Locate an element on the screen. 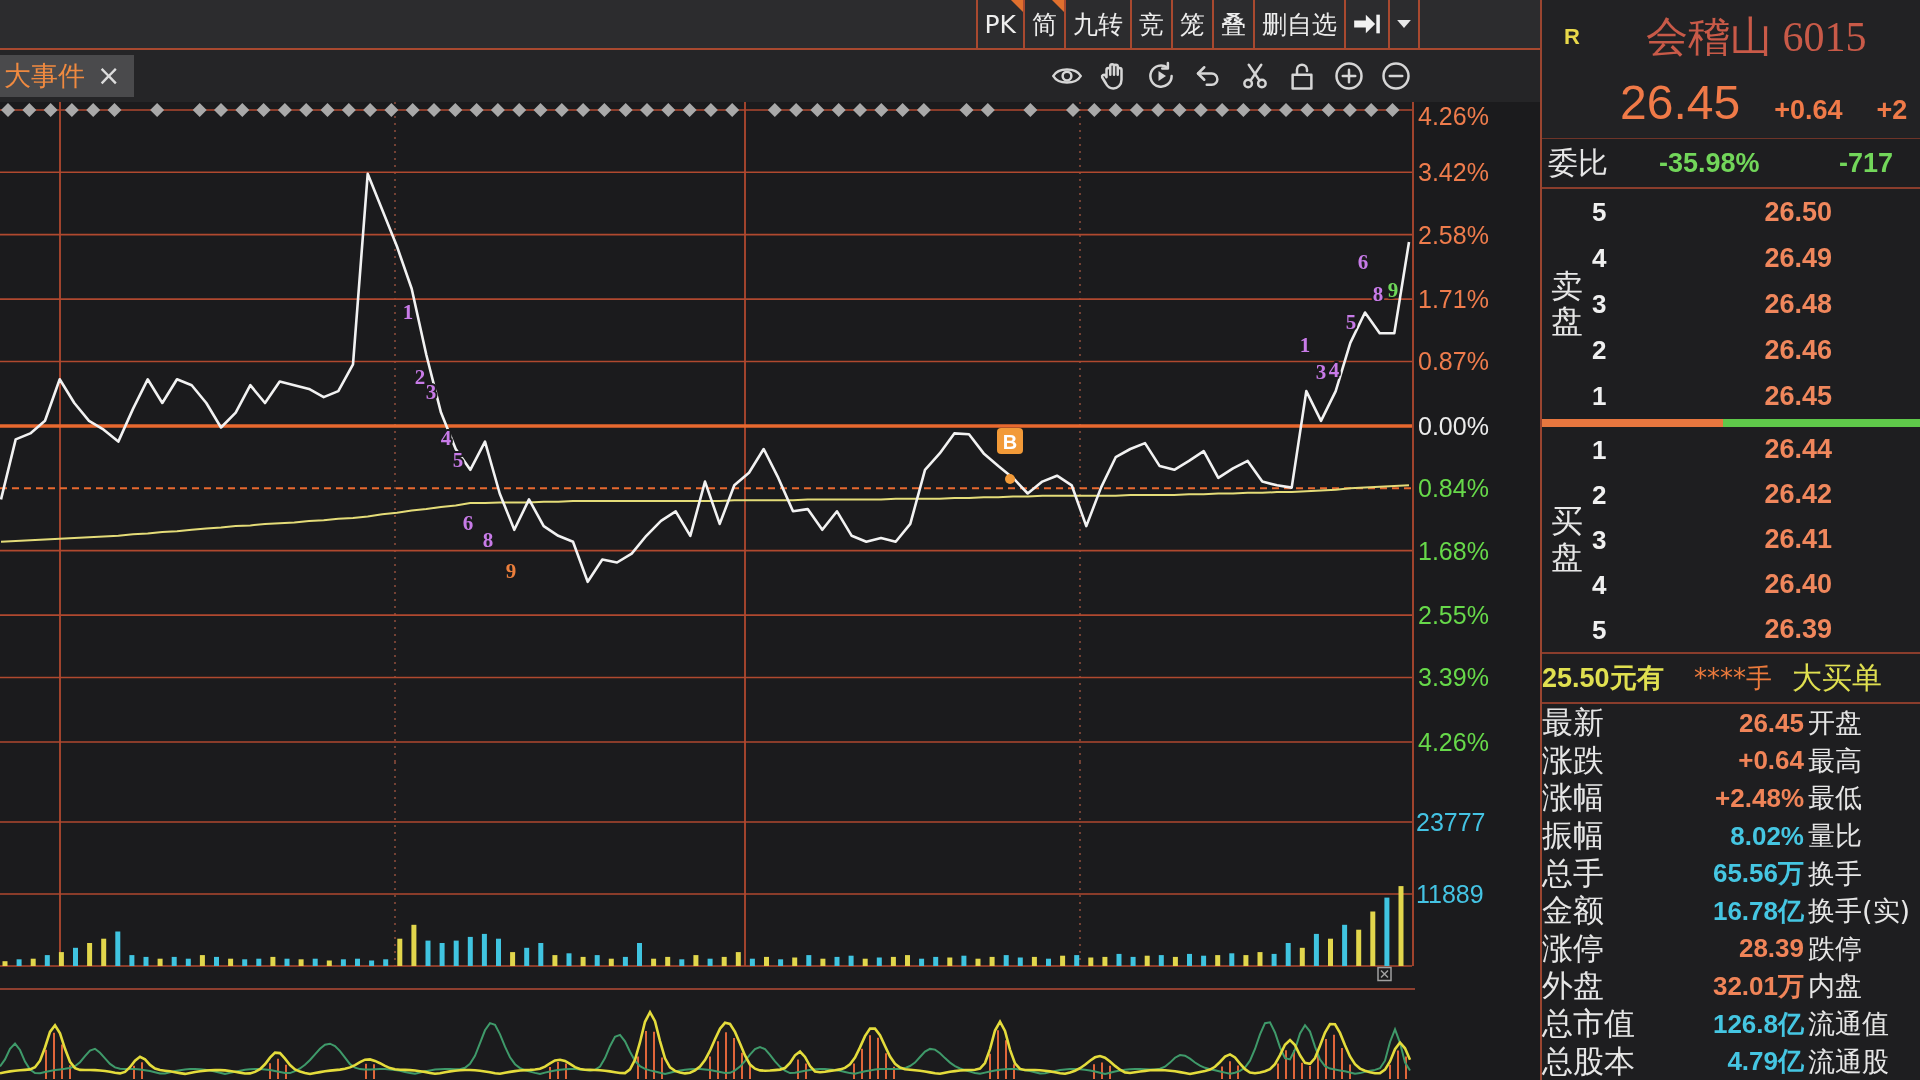 The height and width of the screenshot is (1080, 1920). dropdown-button is located at coordinates (1404, 24).